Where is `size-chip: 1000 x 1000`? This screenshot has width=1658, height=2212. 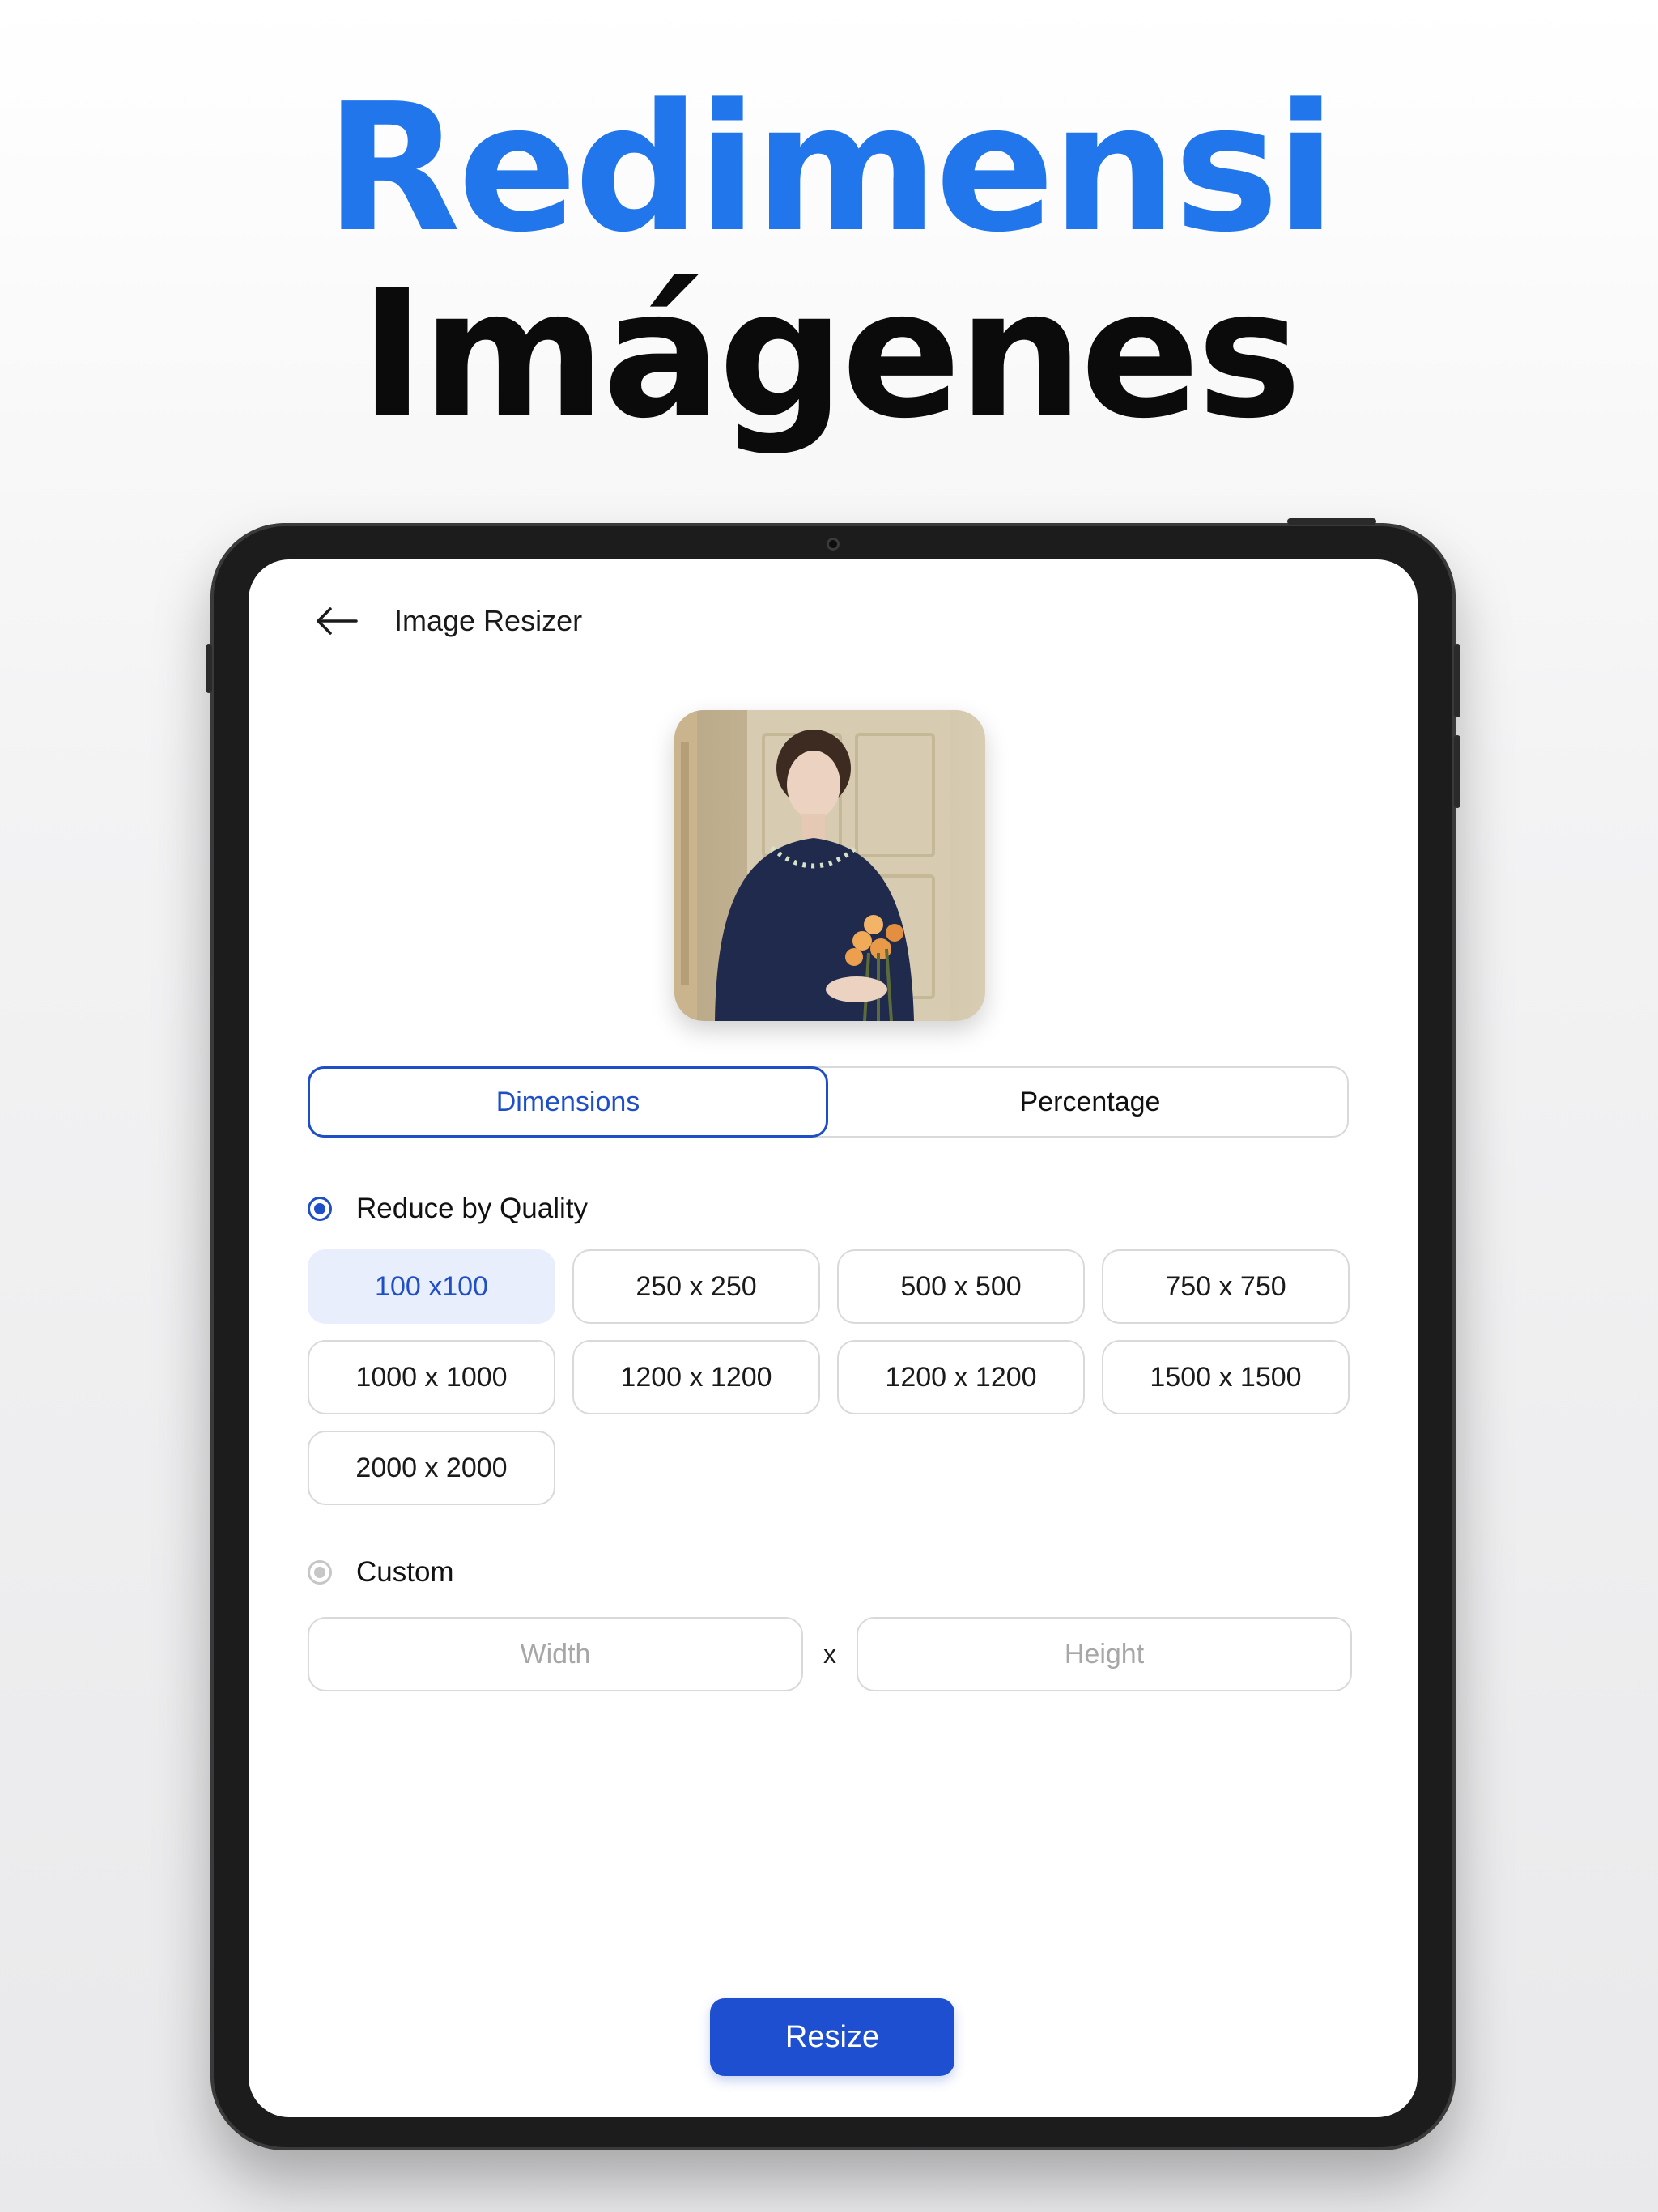 size-chip: 1000 x 1000 is located at coordinates (431, 1377).